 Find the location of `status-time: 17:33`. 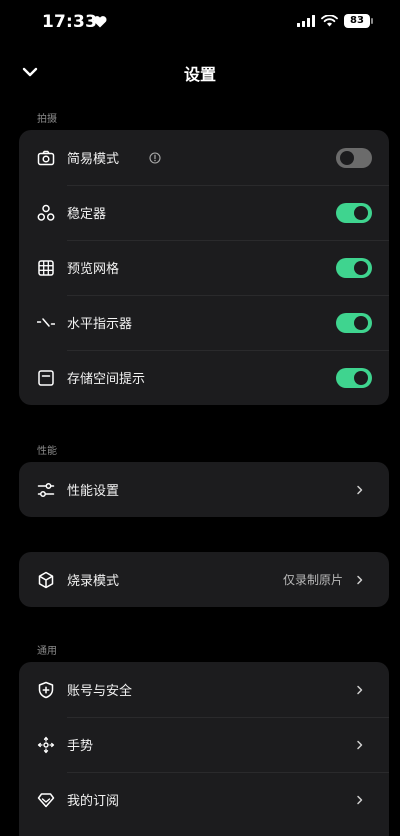

status-time: 17:33 is located at coordinates (70, 22).